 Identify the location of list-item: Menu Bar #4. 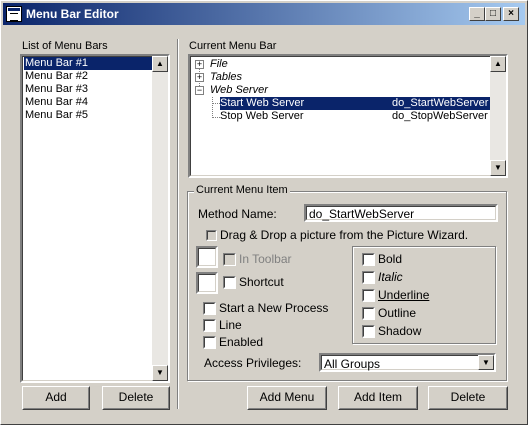
(56, 102).